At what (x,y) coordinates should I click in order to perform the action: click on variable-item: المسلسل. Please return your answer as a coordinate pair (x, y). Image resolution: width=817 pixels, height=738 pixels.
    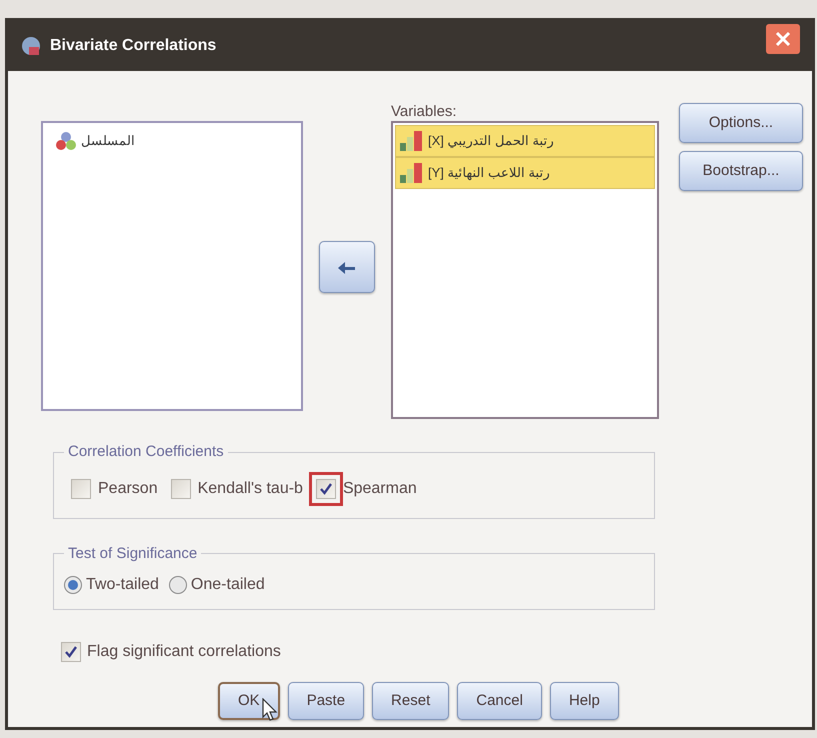
    Looking at the image, I should click on (172, 141).